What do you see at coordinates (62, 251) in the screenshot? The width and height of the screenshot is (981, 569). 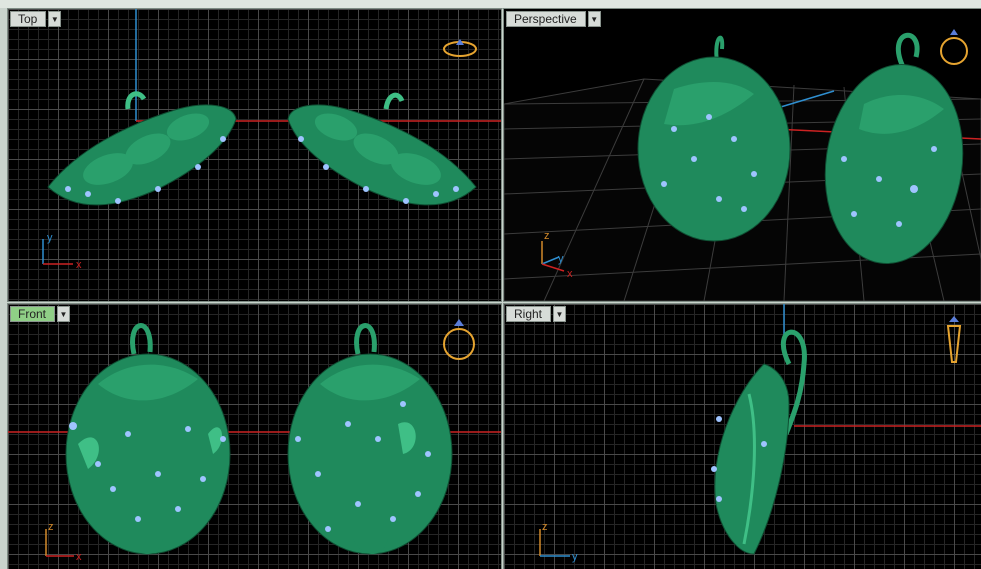 I see `axis-triad: y x` at bounding box center [62, 251].